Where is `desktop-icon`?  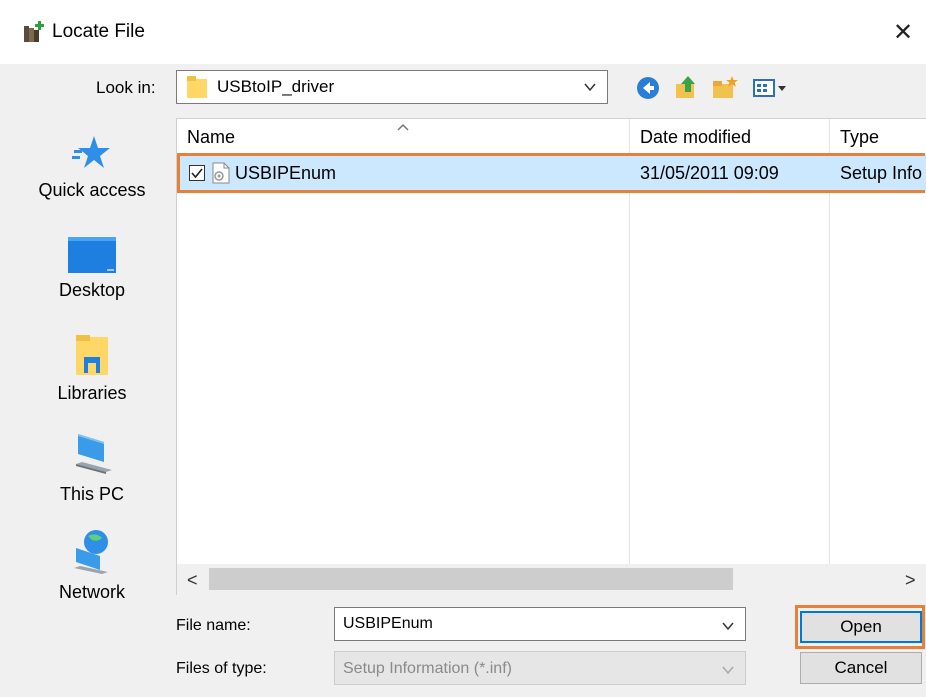 desktop-icon is located at coordinates (92, 255).